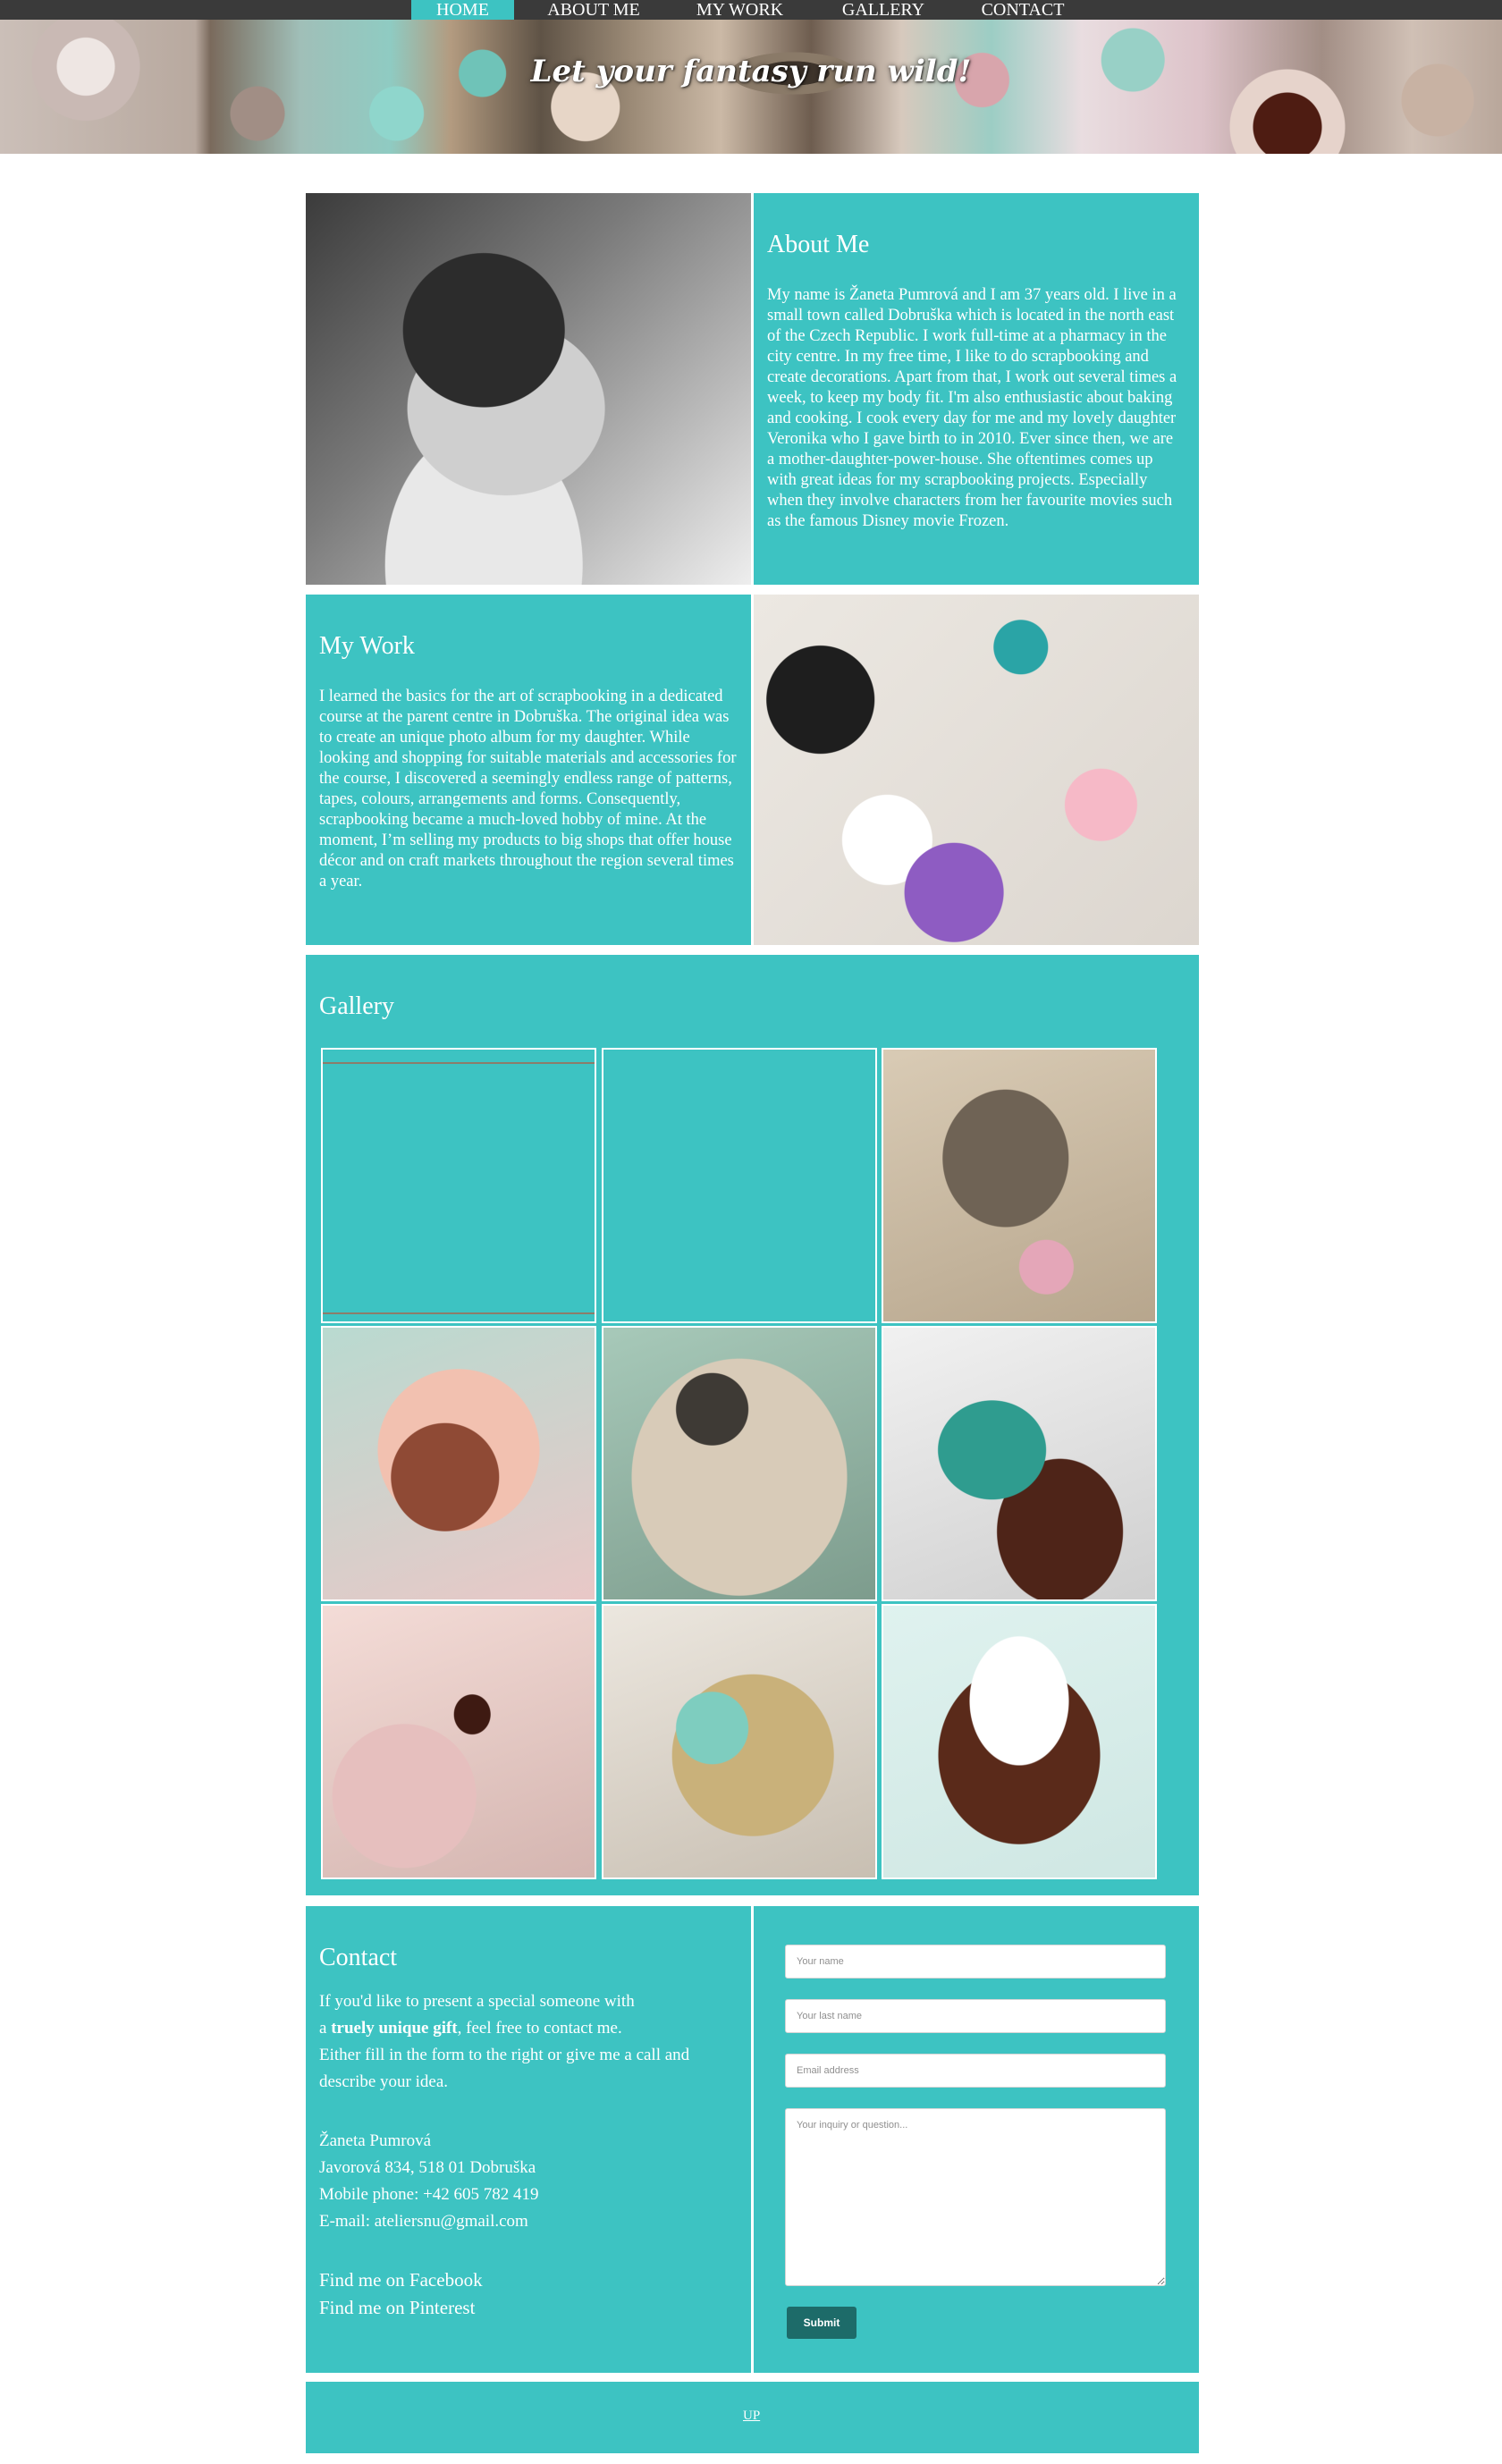 This screenshot has width=1502, height=2464. What do you see at coordinates (818, 244) in the screenshot?
I see `about-title: About Me` at bounding box center [818, 244].